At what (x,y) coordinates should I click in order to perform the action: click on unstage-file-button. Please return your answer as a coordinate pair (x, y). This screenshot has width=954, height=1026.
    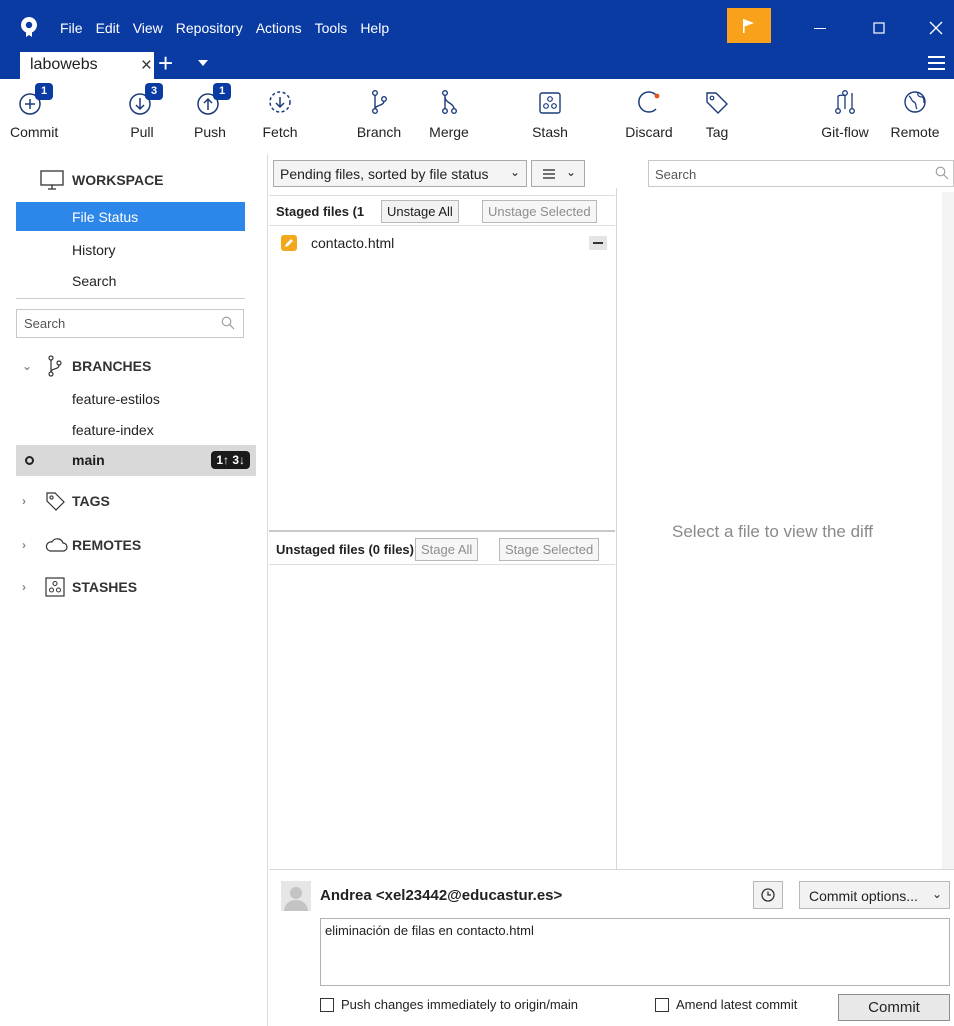
    Looking at the image, I should click on (598, 243).